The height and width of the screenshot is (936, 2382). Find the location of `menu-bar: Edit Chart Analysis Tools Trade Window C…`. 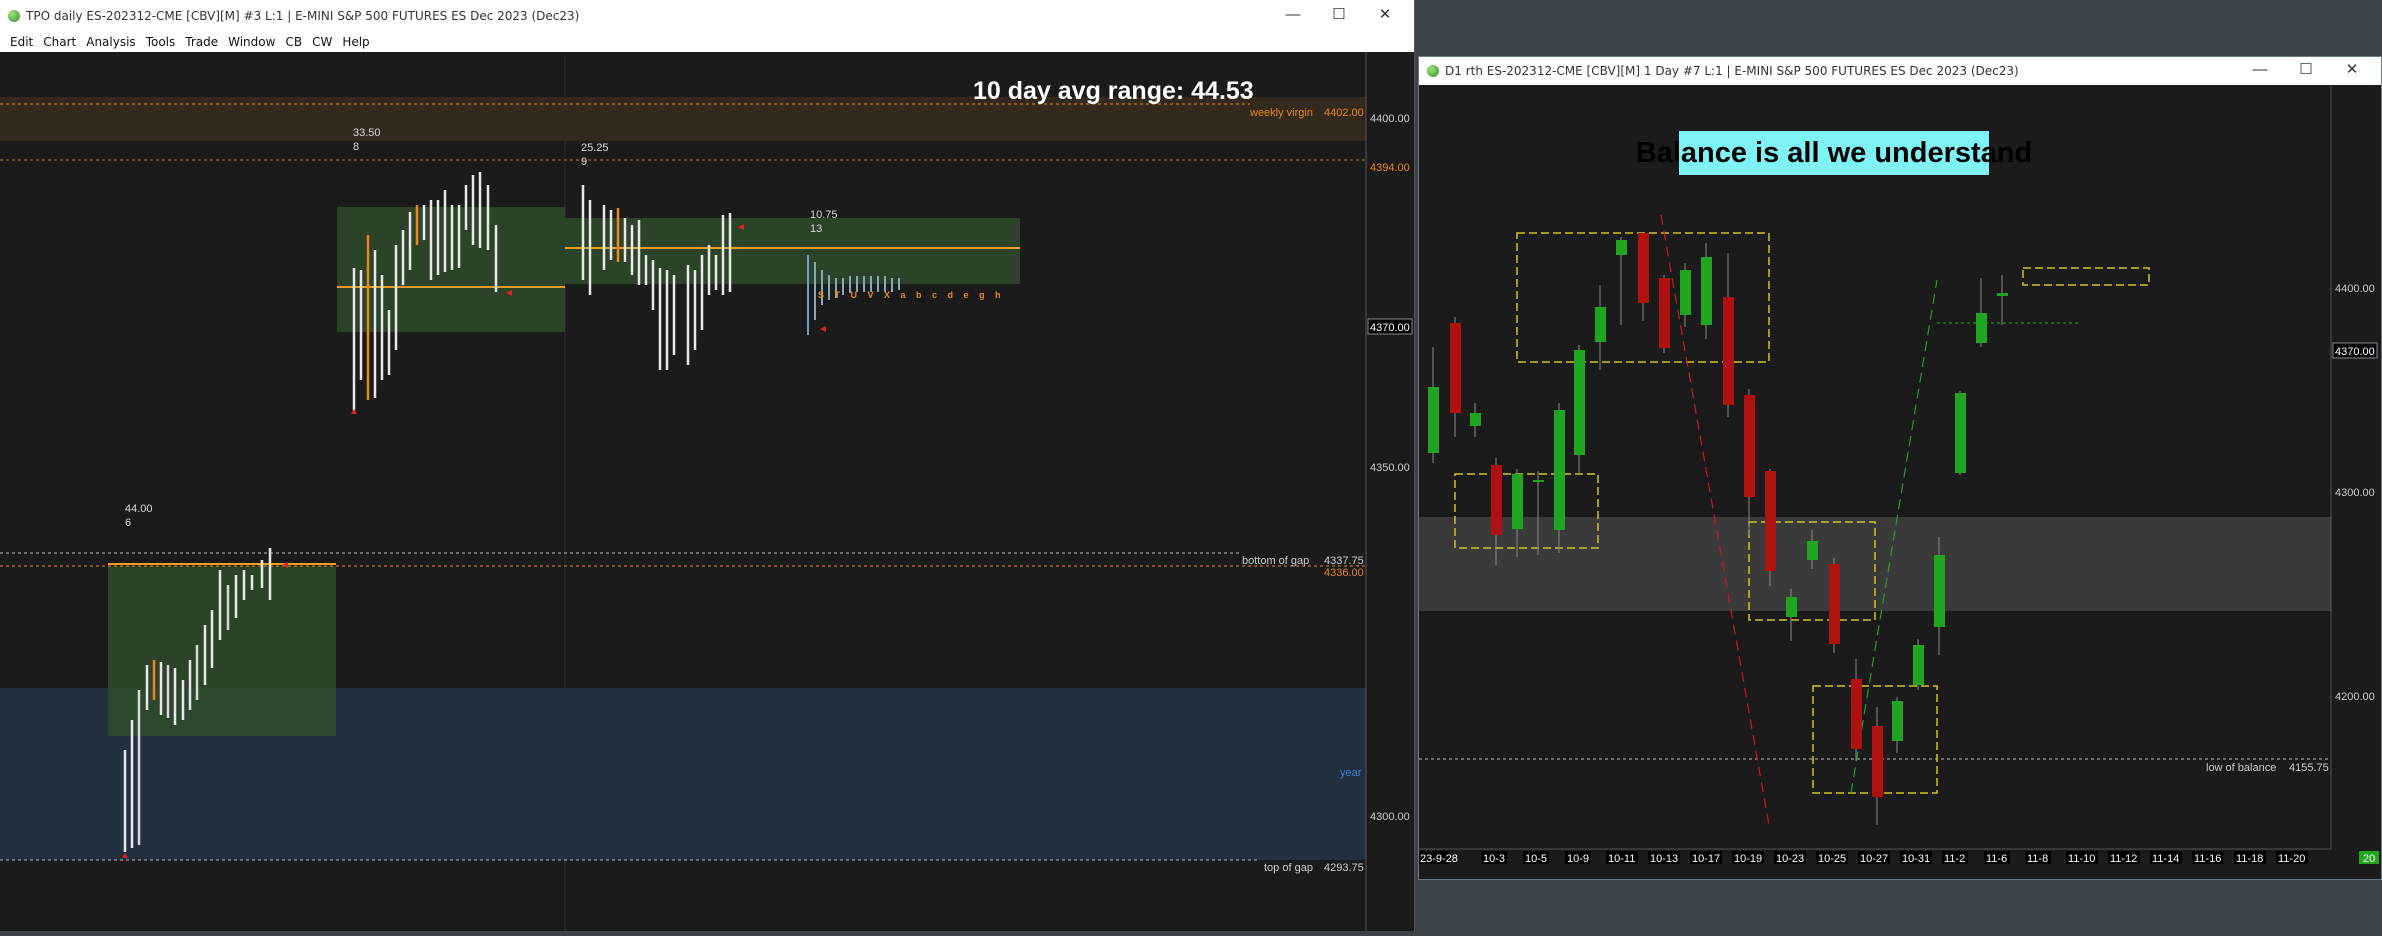

menu-bar: Edit Chart Analysis Tools Trade Window C… is located at coordinates (707, 42).